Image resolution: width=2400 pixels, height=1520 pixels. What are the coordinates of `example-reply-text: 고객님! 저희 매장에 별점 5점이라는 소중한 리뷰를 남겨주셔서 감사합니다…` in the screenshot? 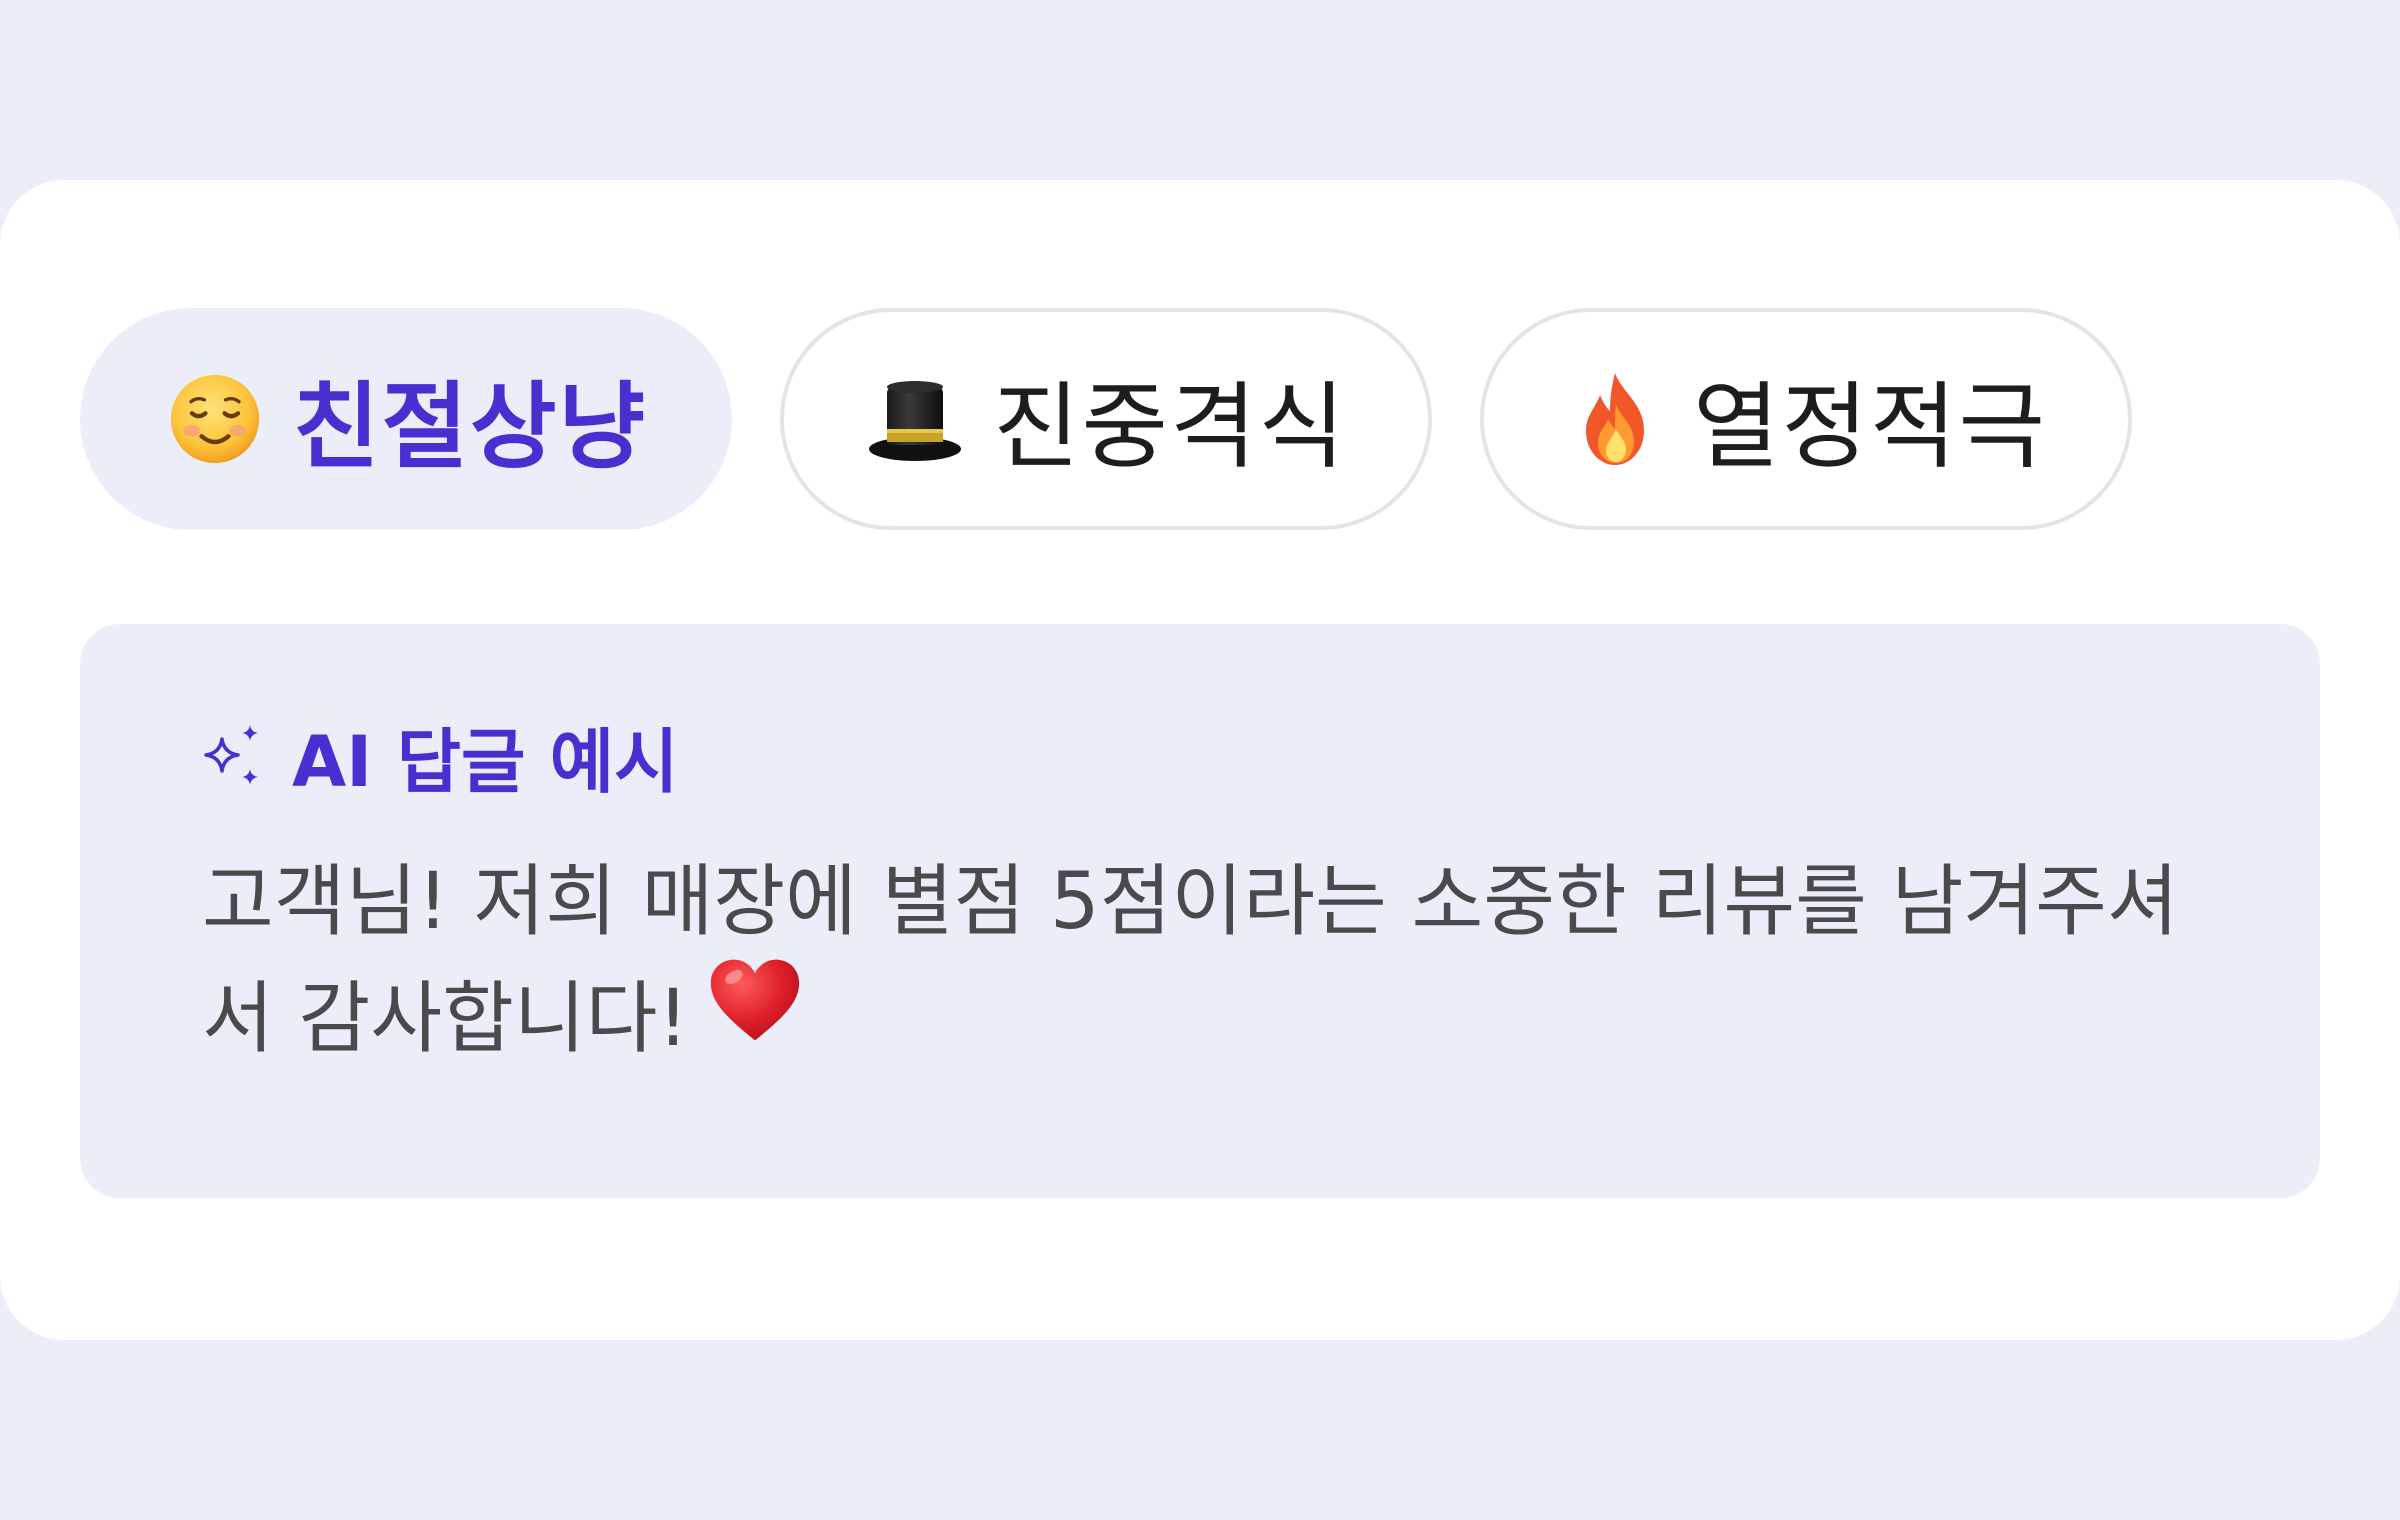 It's located at (1197, 961).